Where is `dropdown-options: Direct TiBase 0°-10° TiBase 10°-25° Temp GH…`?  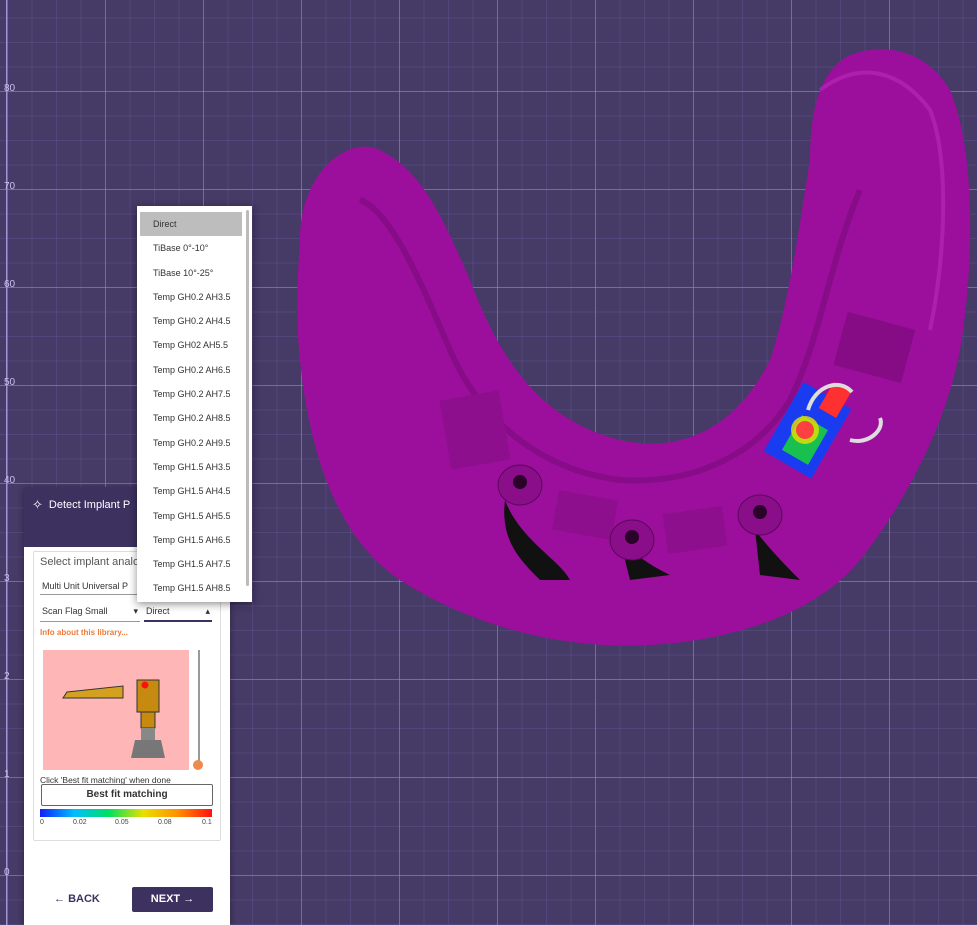
dropdown-options: Direct TiBase 0°-10° TiBase 10°-25° Temp GH… is located at coordinates (194, 406).